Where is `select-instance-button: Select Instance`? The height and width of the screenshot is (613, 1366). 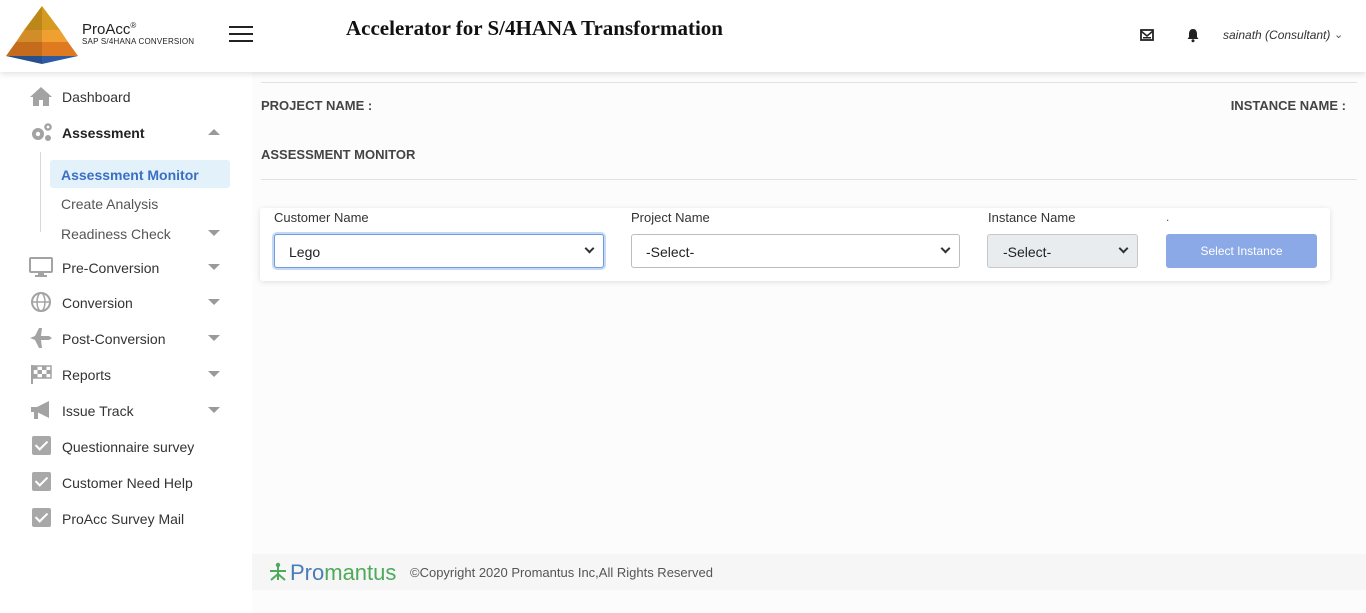
select-instance-button: Select Instance is located at coordinates (1241, 251).